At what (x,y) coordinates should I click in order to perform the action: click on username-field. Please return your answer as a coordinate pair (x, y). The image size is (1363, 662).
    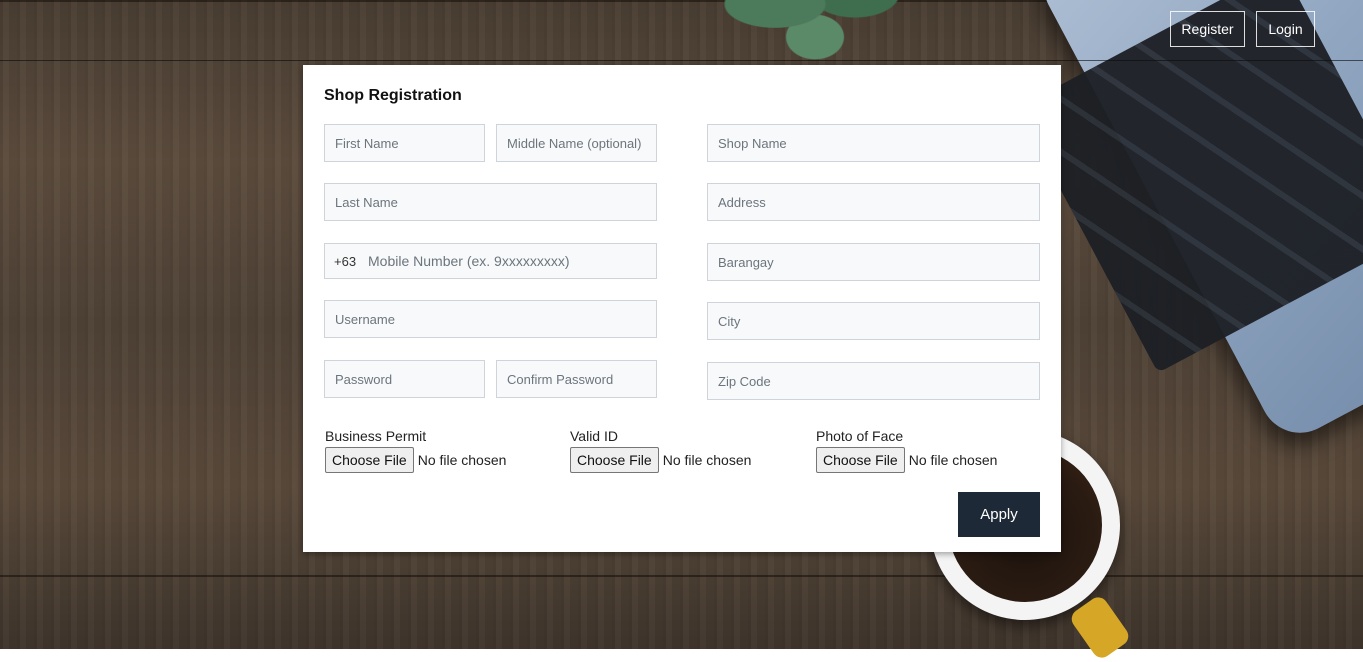
    Looking at the image, I should click on (490, 319).